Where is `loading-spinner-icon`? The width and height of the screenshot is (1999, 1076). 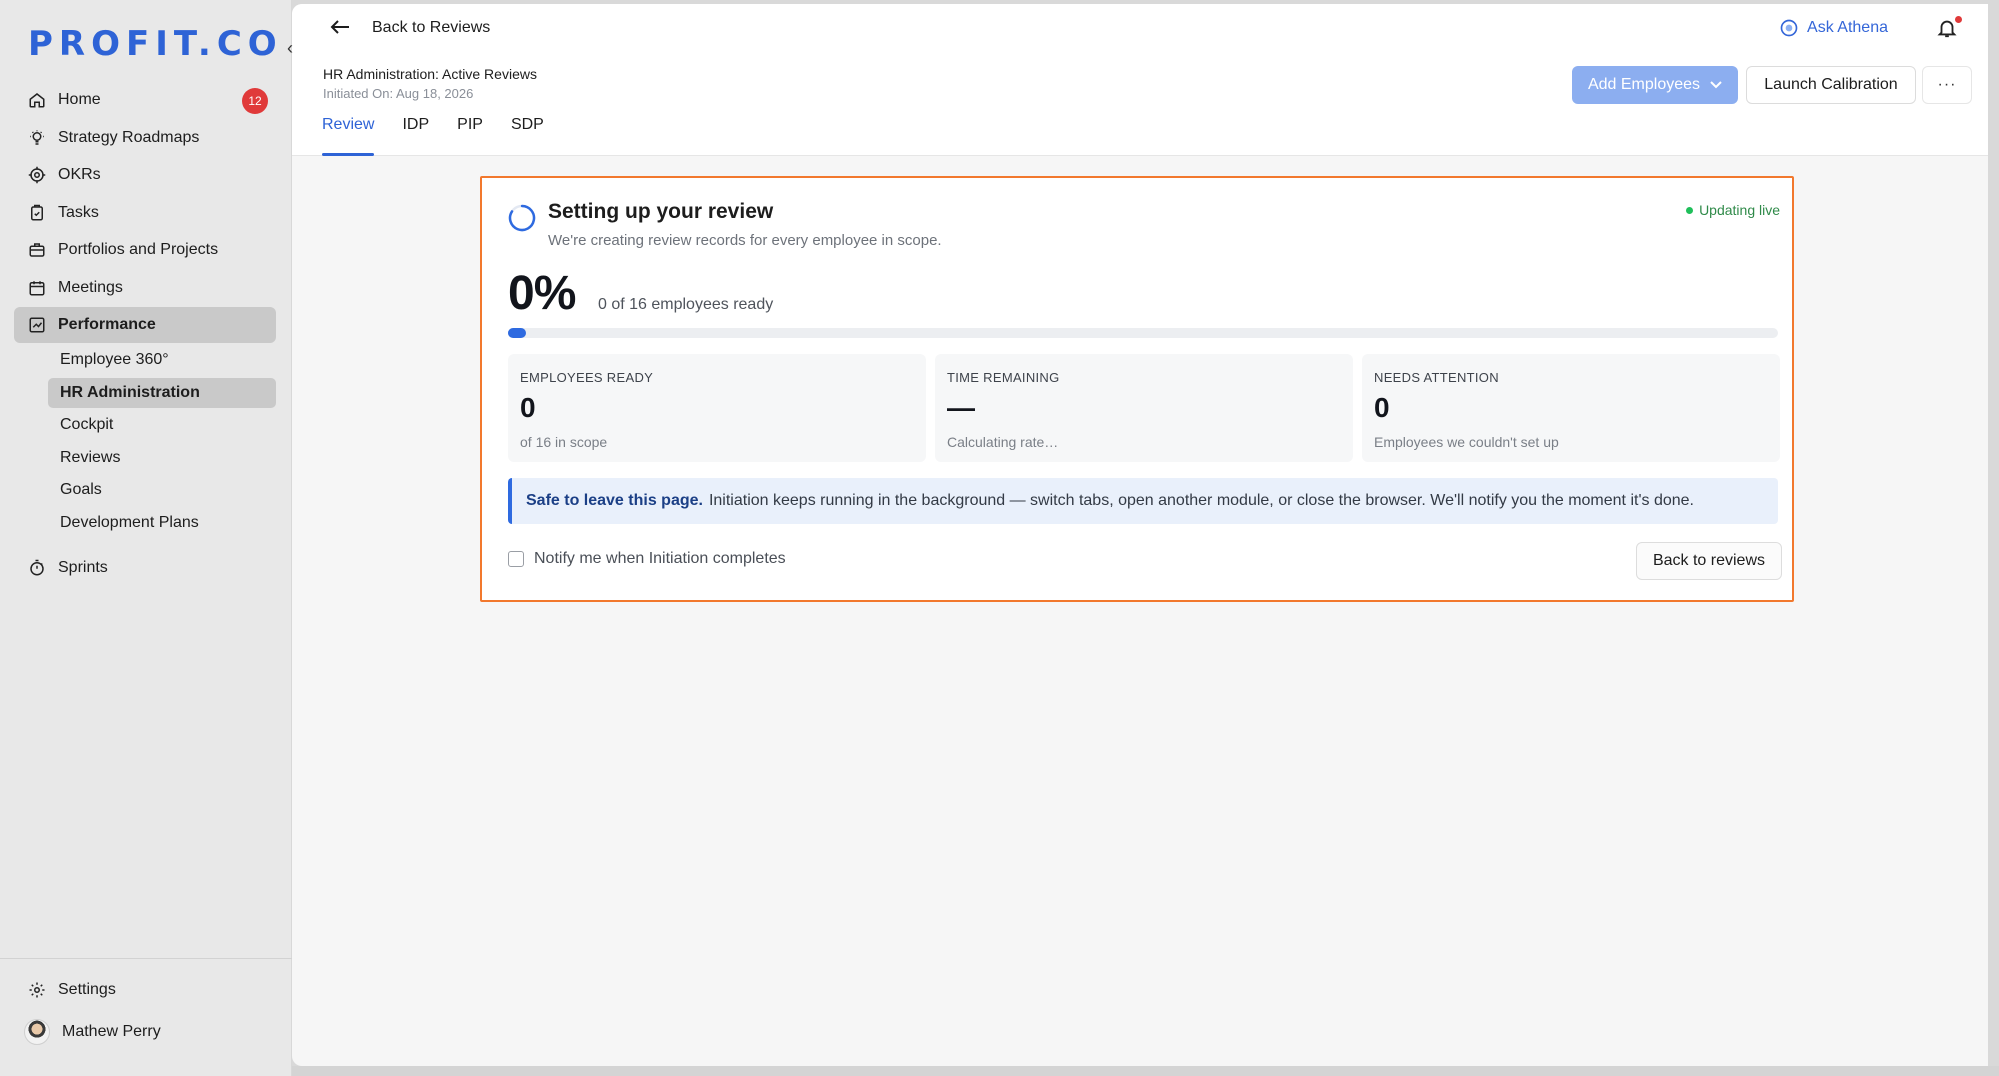
loading-spinner-icon is located at coordinates (522, 218).